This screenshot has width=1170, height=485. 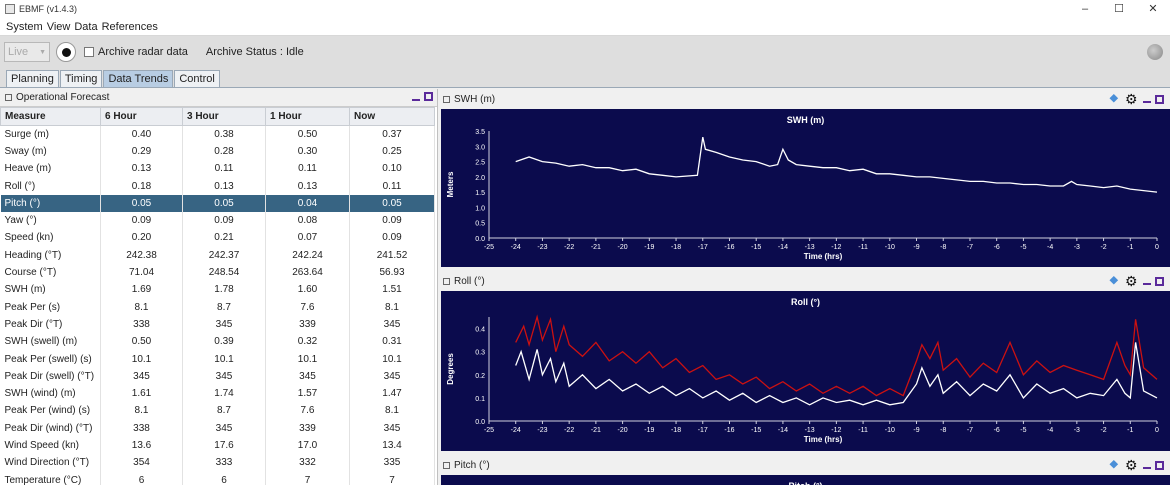 What do you see at coordinates (224, 411) in the screenshot?
I see `value-cell: 8.7` at bounding box center [224, 411].